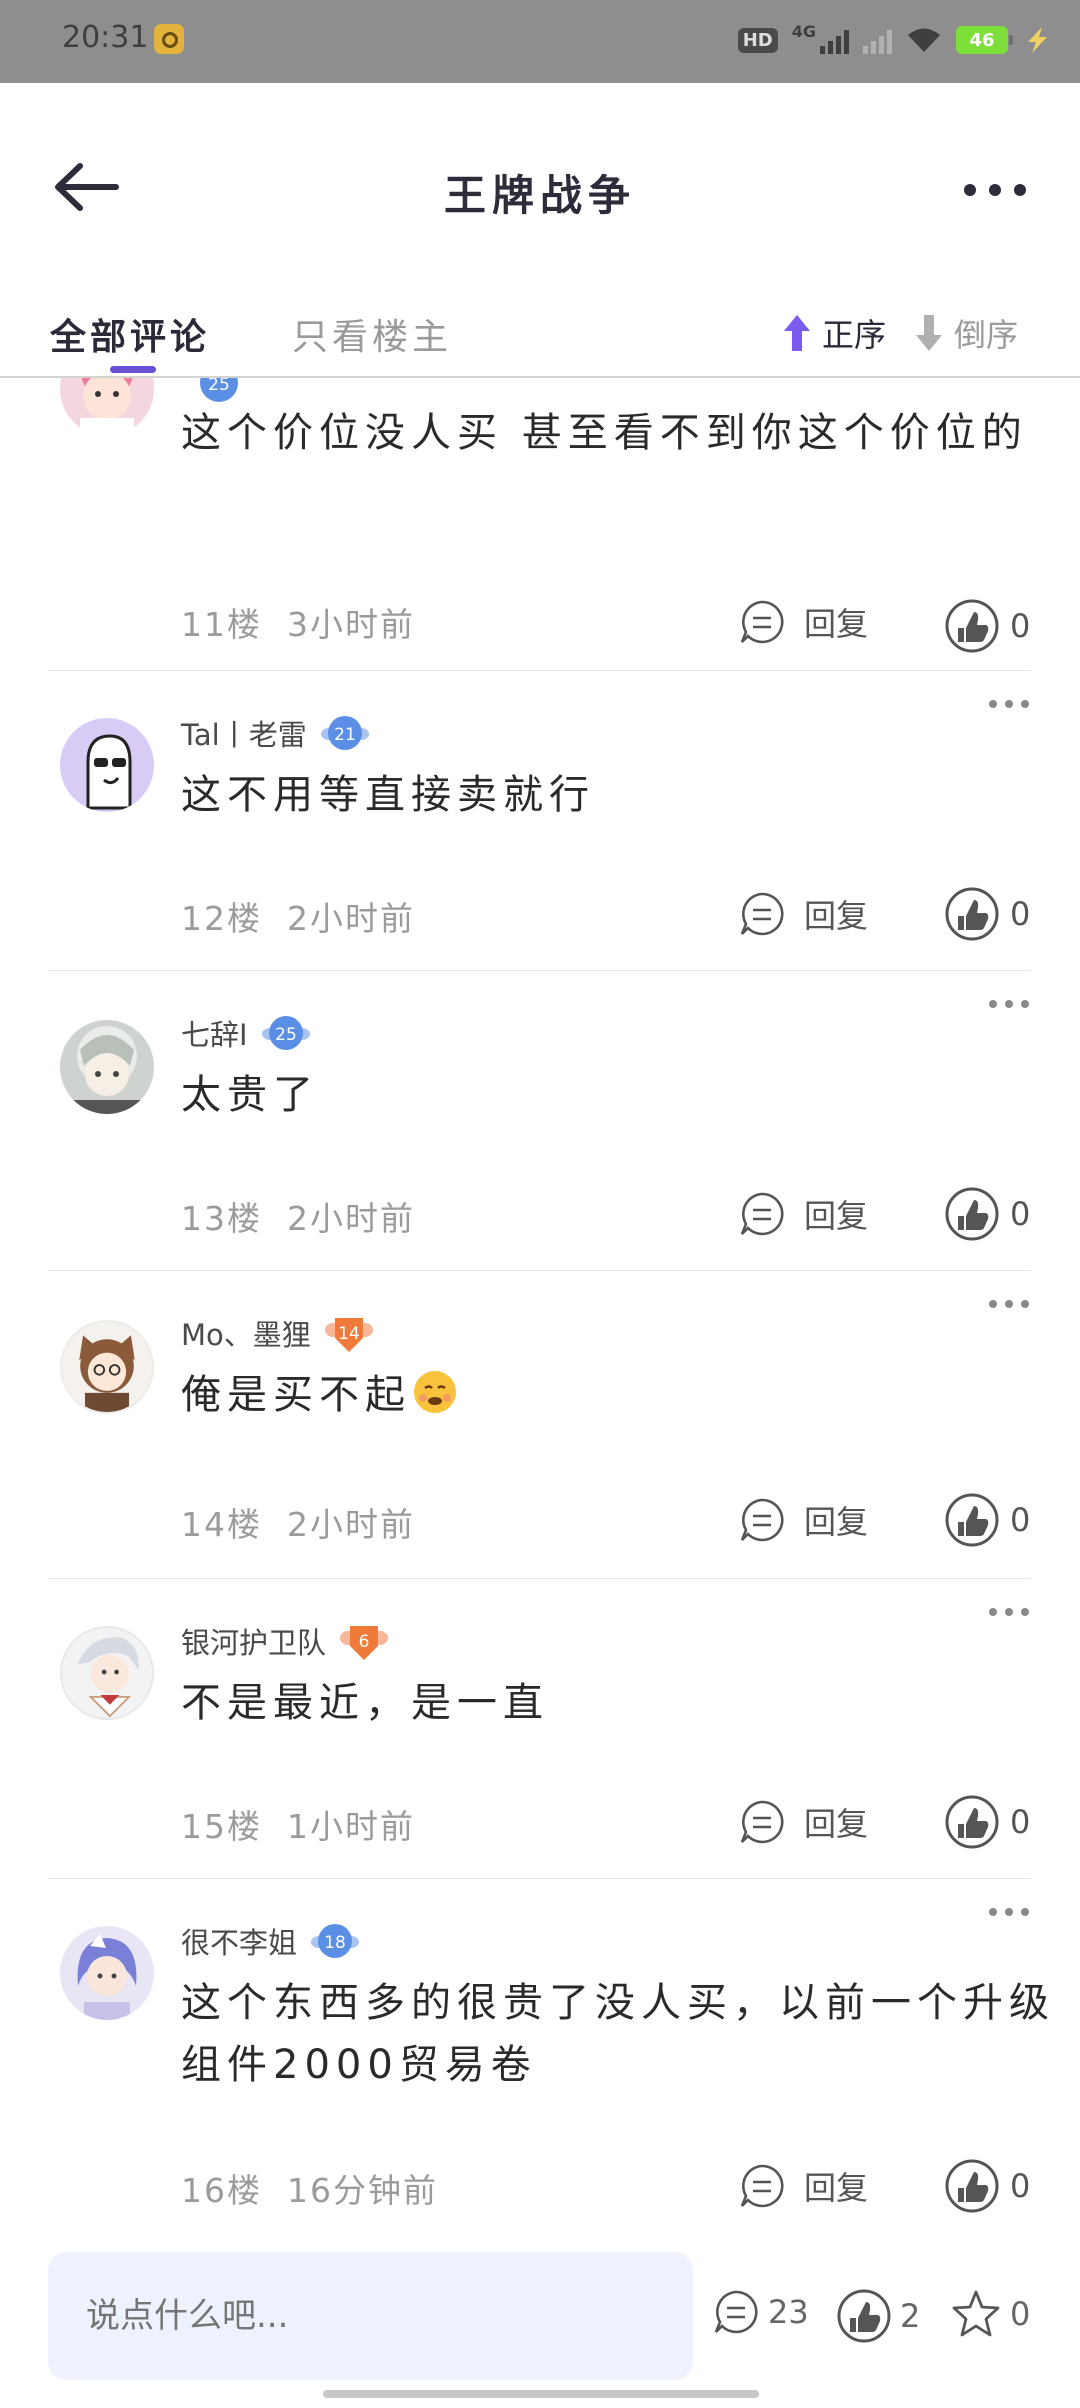 Image resolution: width=1080 pixels, height=2408 pixels. What do you see at coordinates (760, 2312) in the screenshot?
I see `comments-count-button: 23` at bounding box center [760, 2312].